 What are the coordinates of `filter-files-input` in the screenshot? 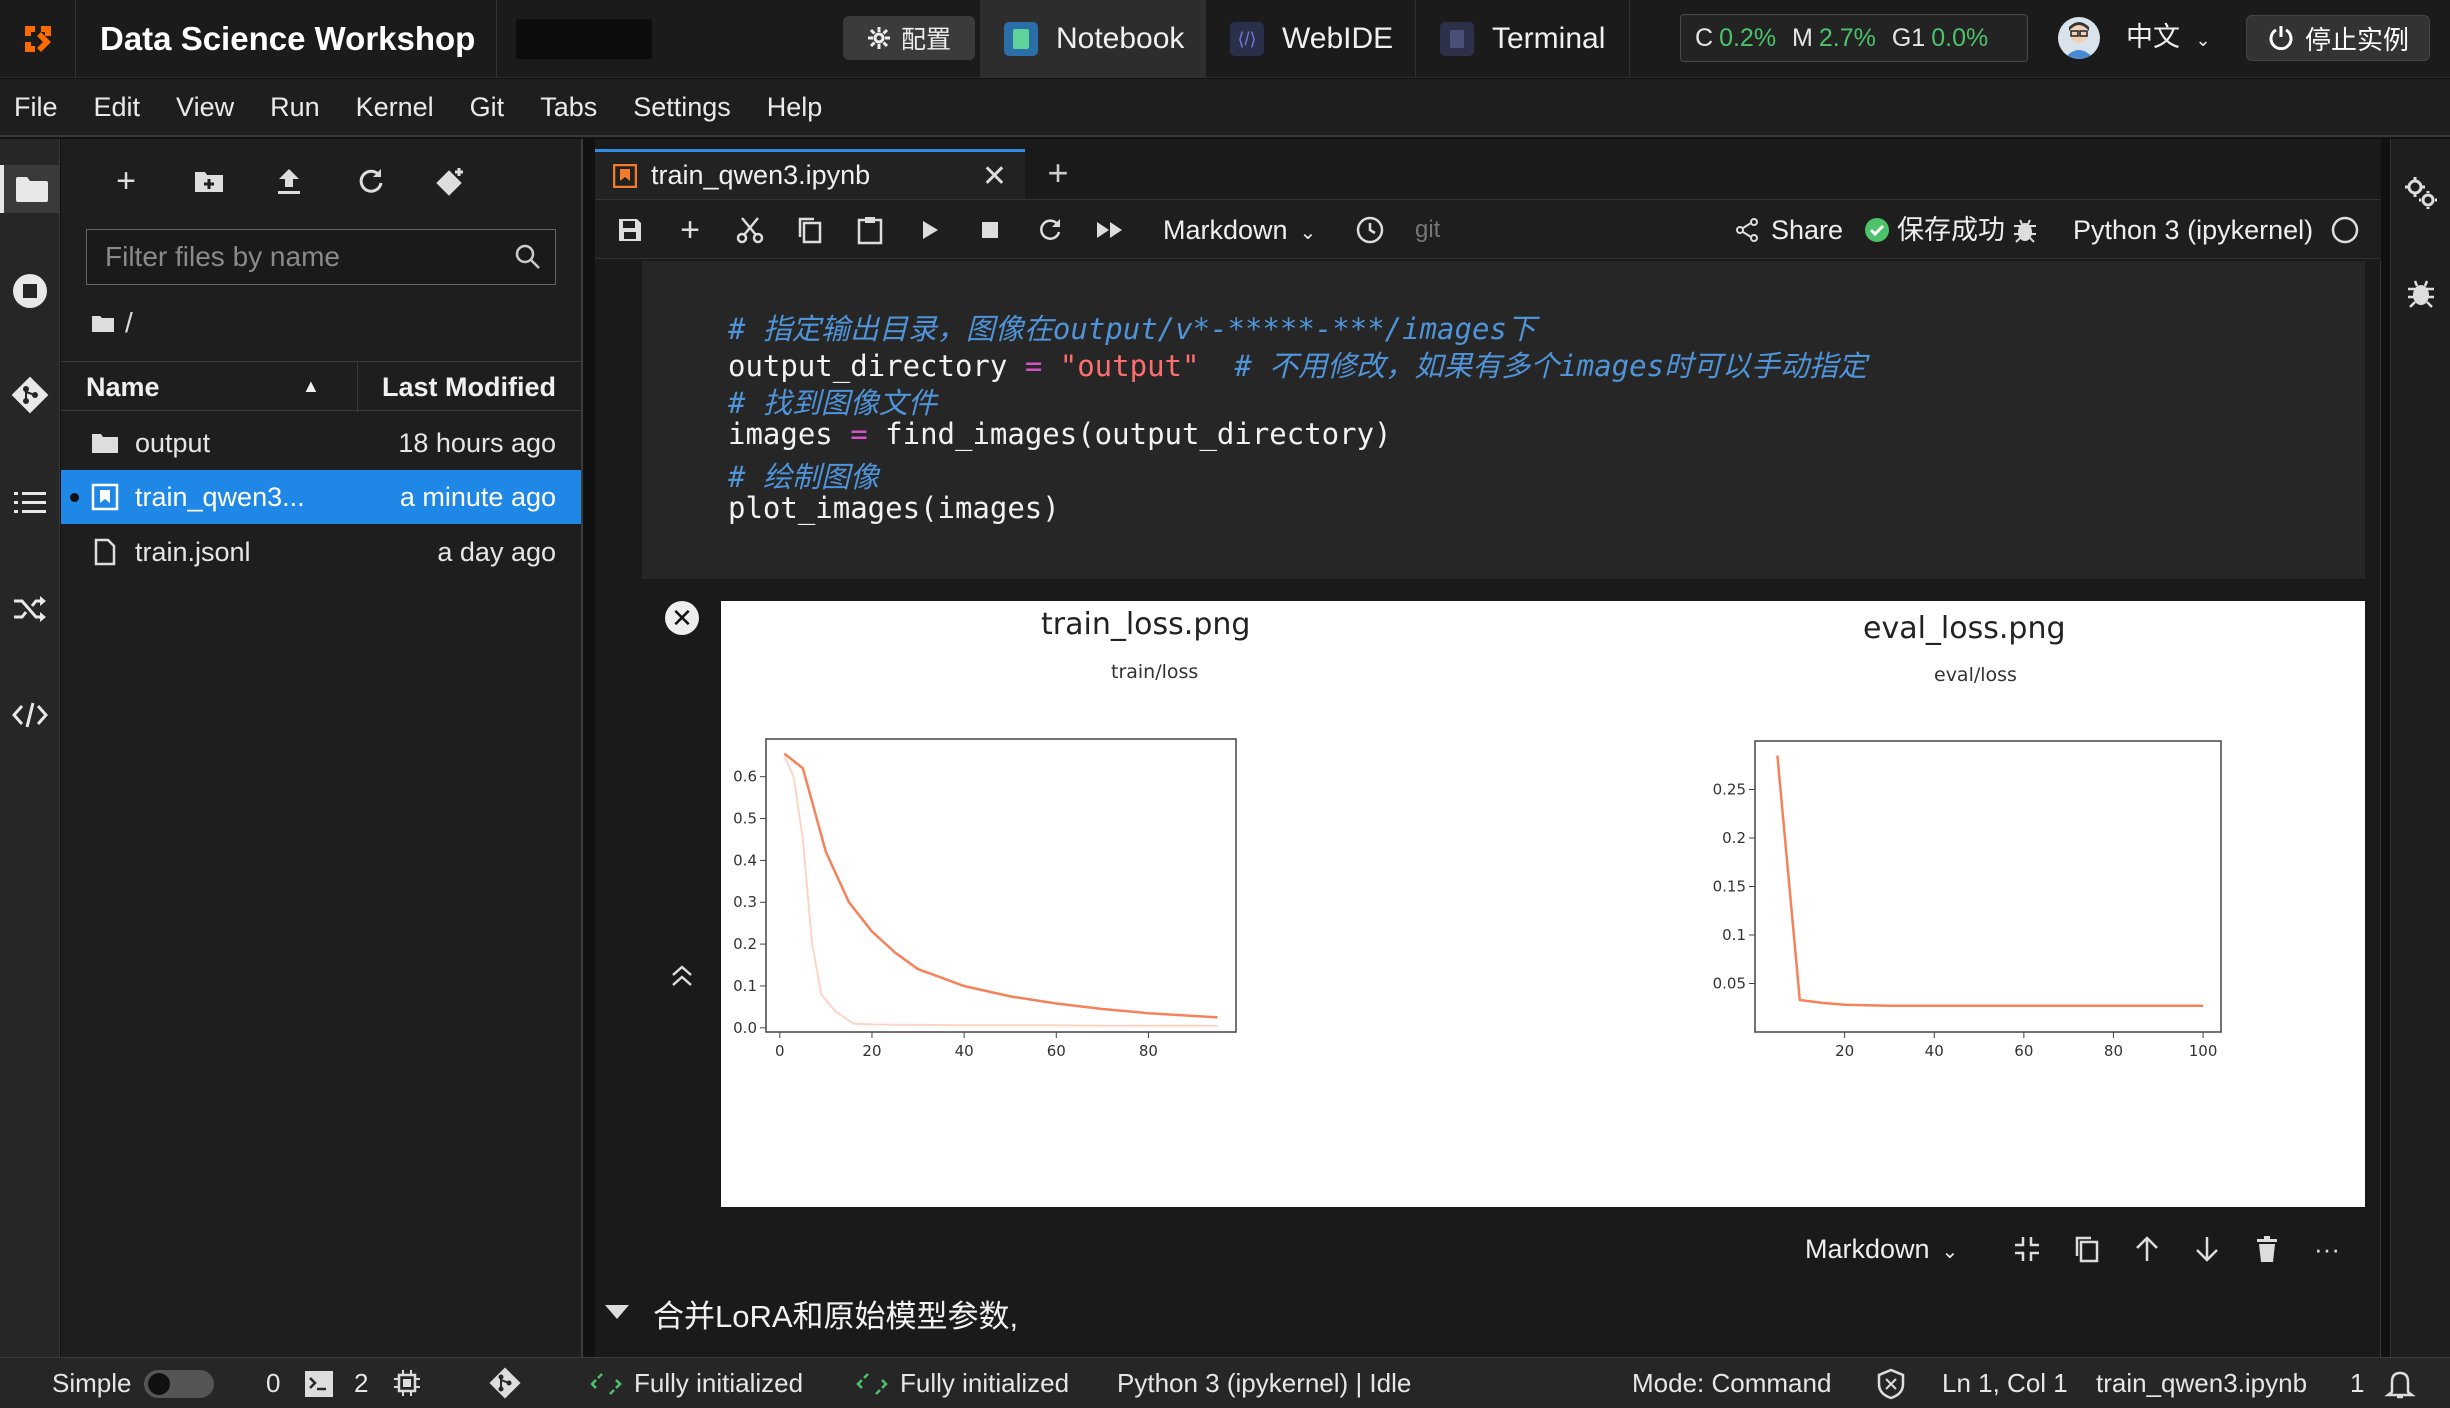 It's located at (305, 257).